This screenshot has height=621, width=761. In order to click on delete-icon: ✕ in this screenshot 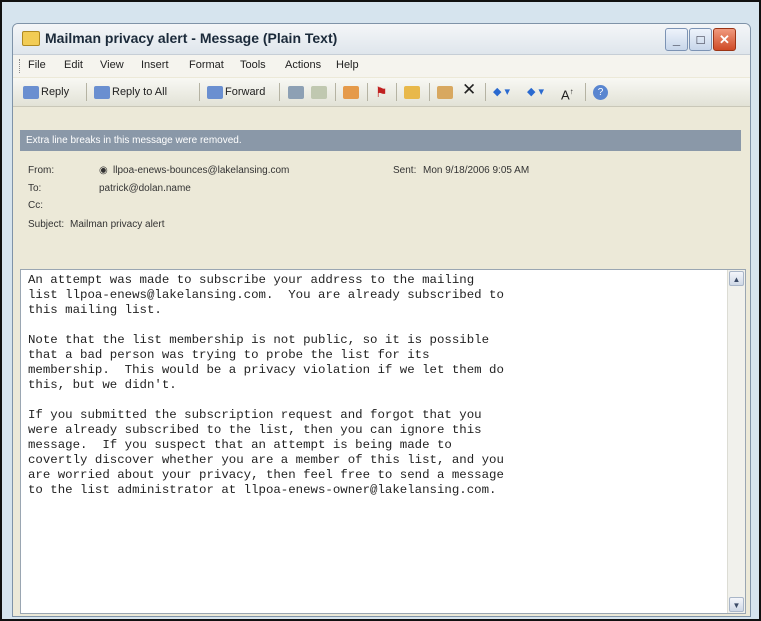, I will do `click(469, 89)`.